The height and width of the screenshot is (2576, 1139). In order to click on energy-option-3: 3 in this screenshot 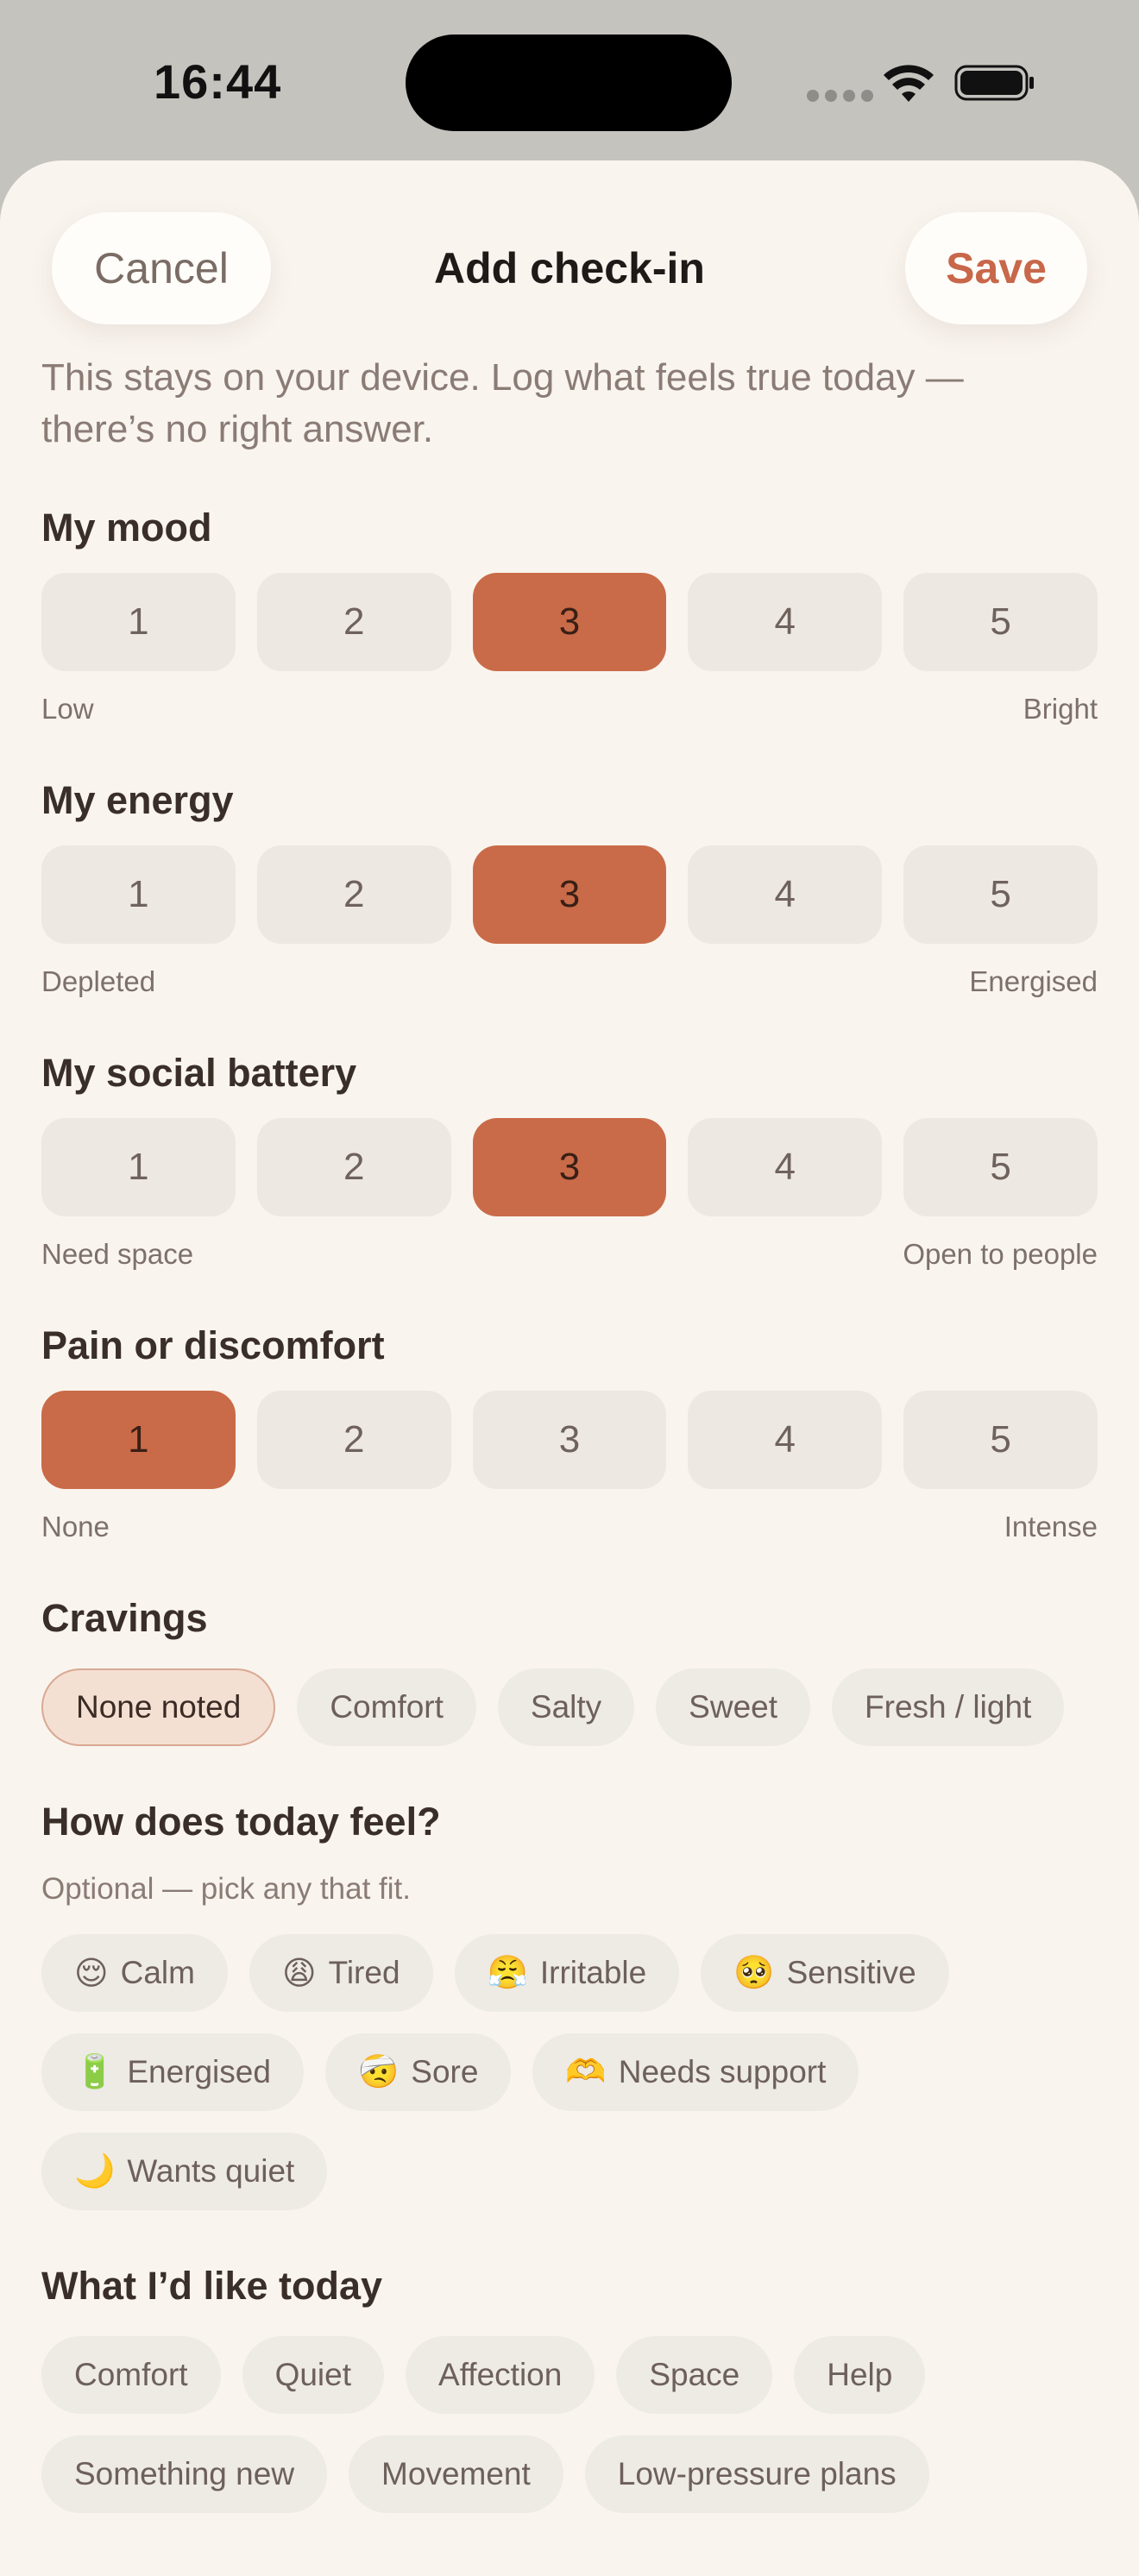, I will do `click(569, 894)`.